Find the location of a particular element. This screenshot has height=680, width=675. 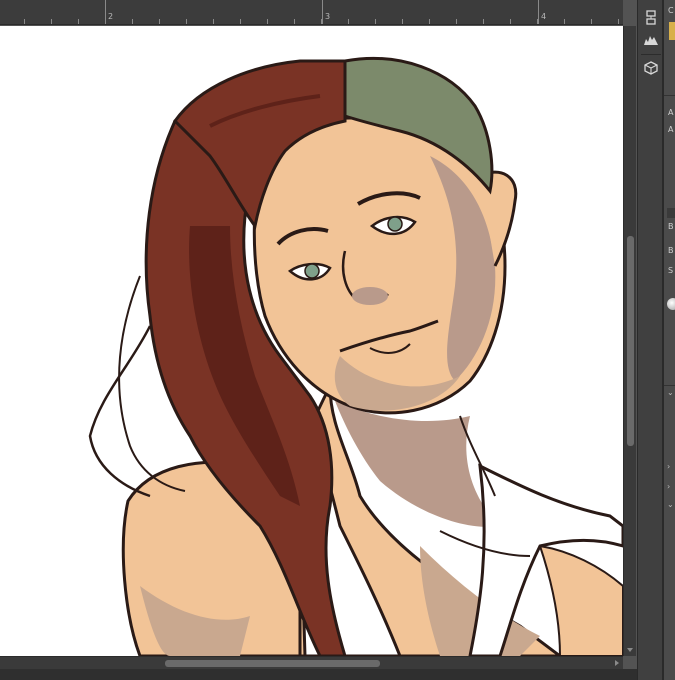

horizontal-scroll-thumb is located at coordinates (272, 663).